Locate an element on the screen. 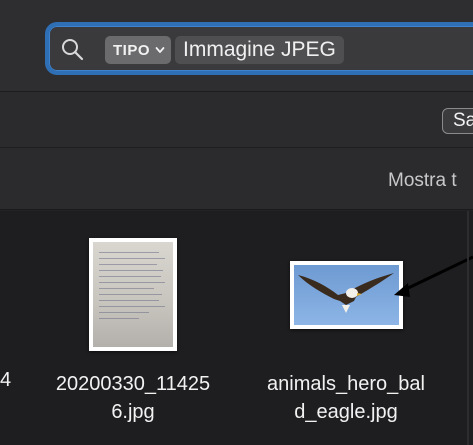 This screenshot has width=473, height=445. search-token-label: TIPO is located at coordinates (132, 50).